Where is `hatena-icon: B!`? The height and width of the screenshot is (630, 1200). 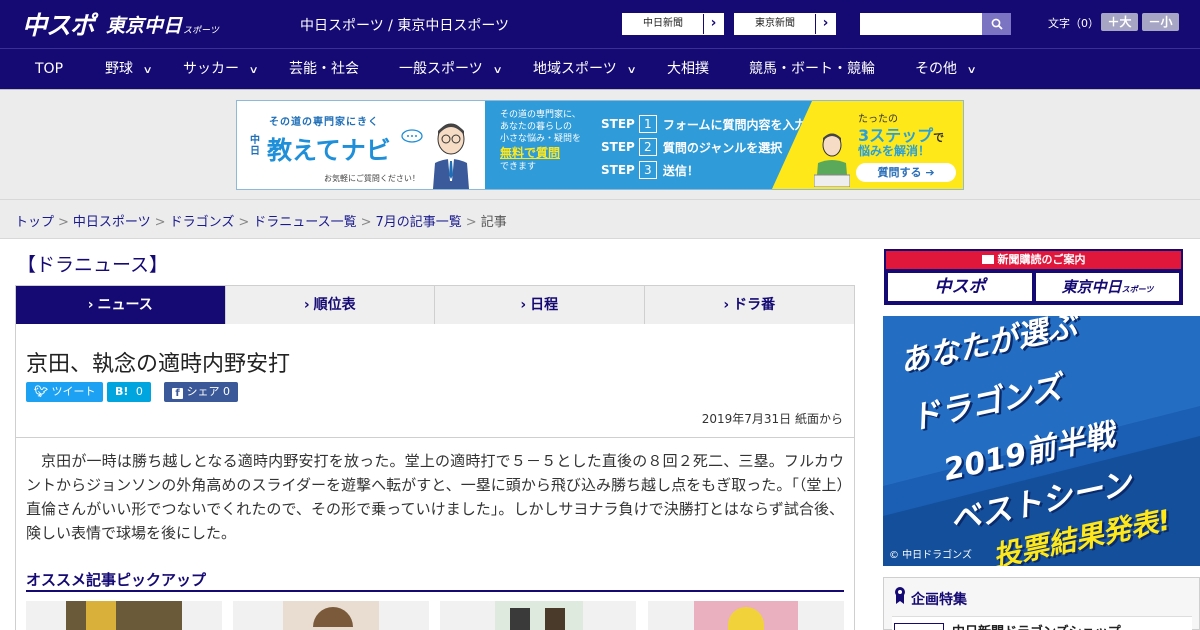 hatena-icon: B! is located at coordinates (122, 391).